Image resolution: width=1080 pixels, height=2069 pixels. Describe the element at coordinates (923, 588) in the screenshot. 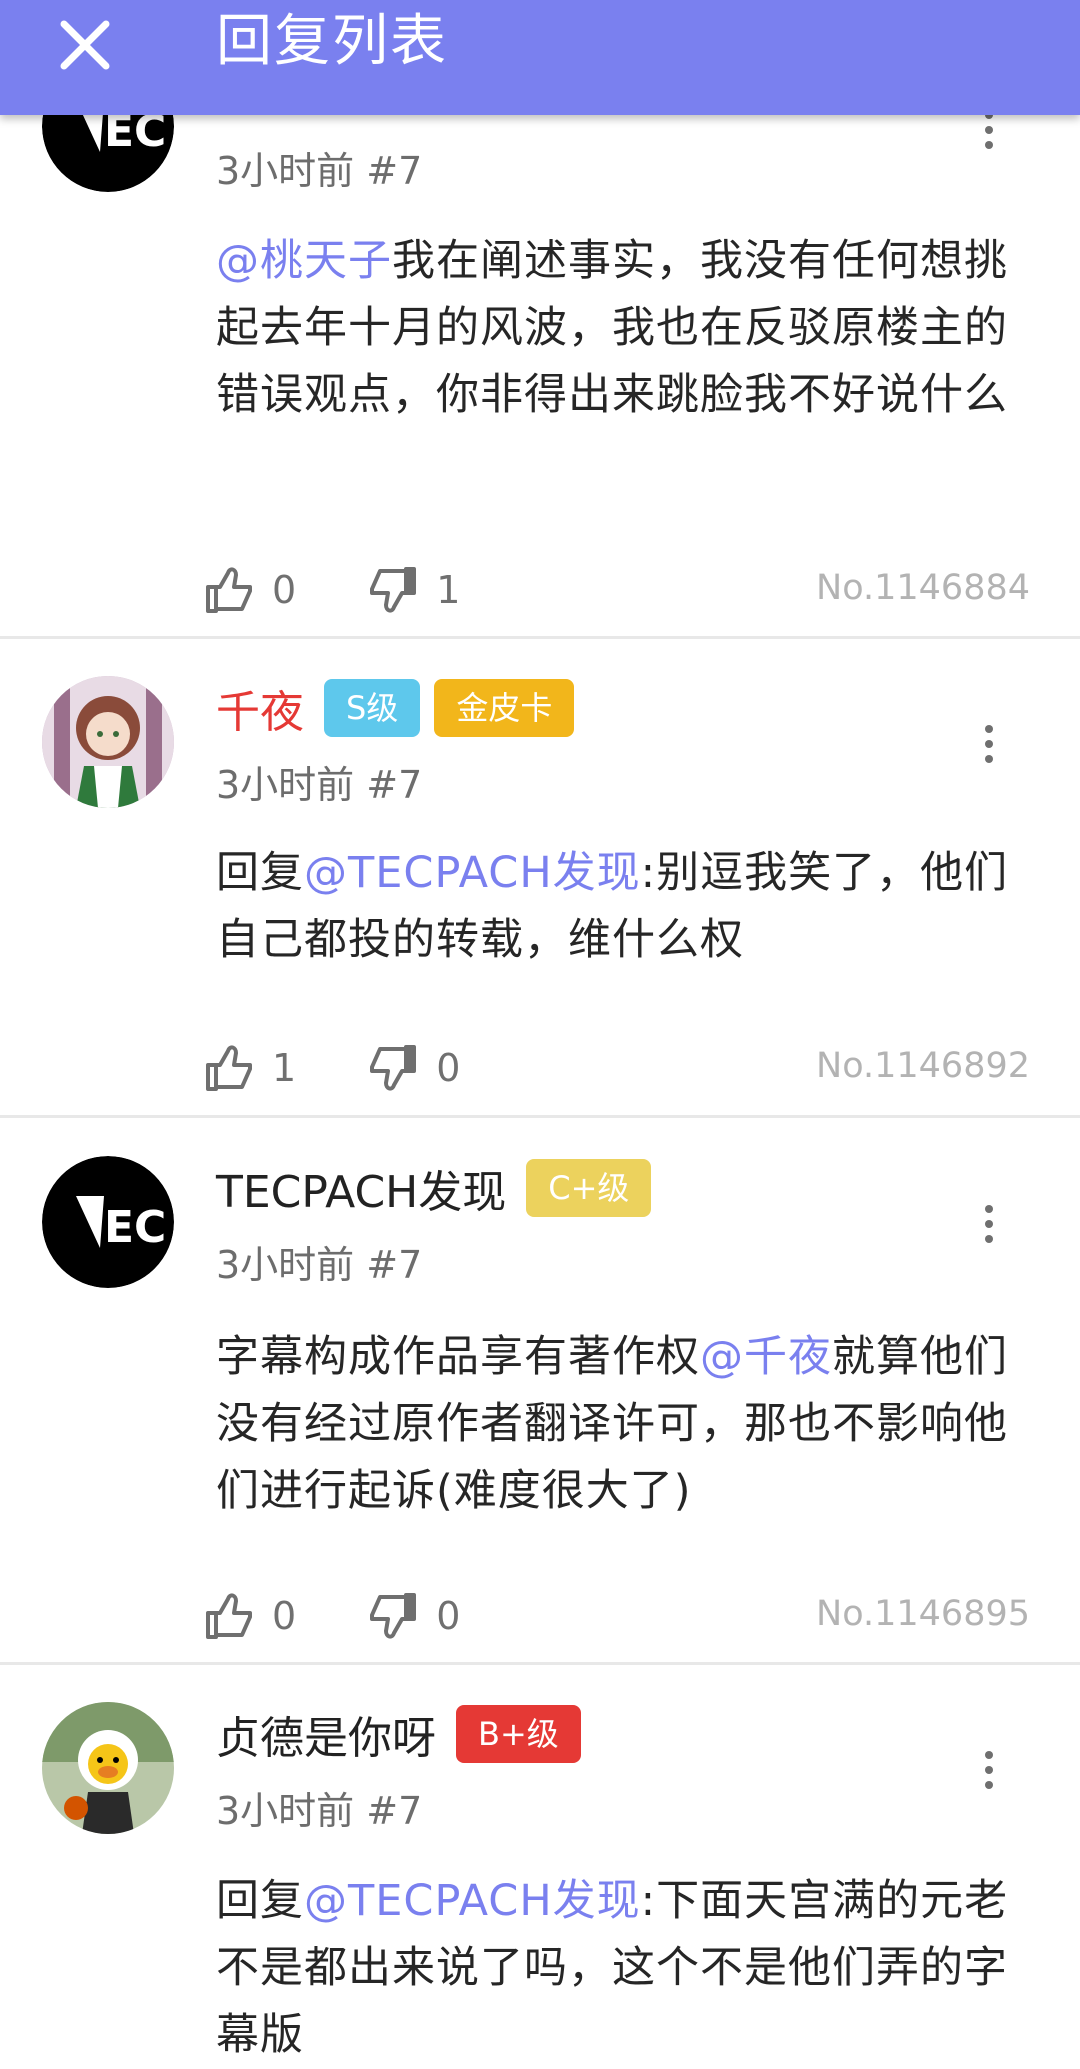

I see `comment-number: No.1146884` at that location.